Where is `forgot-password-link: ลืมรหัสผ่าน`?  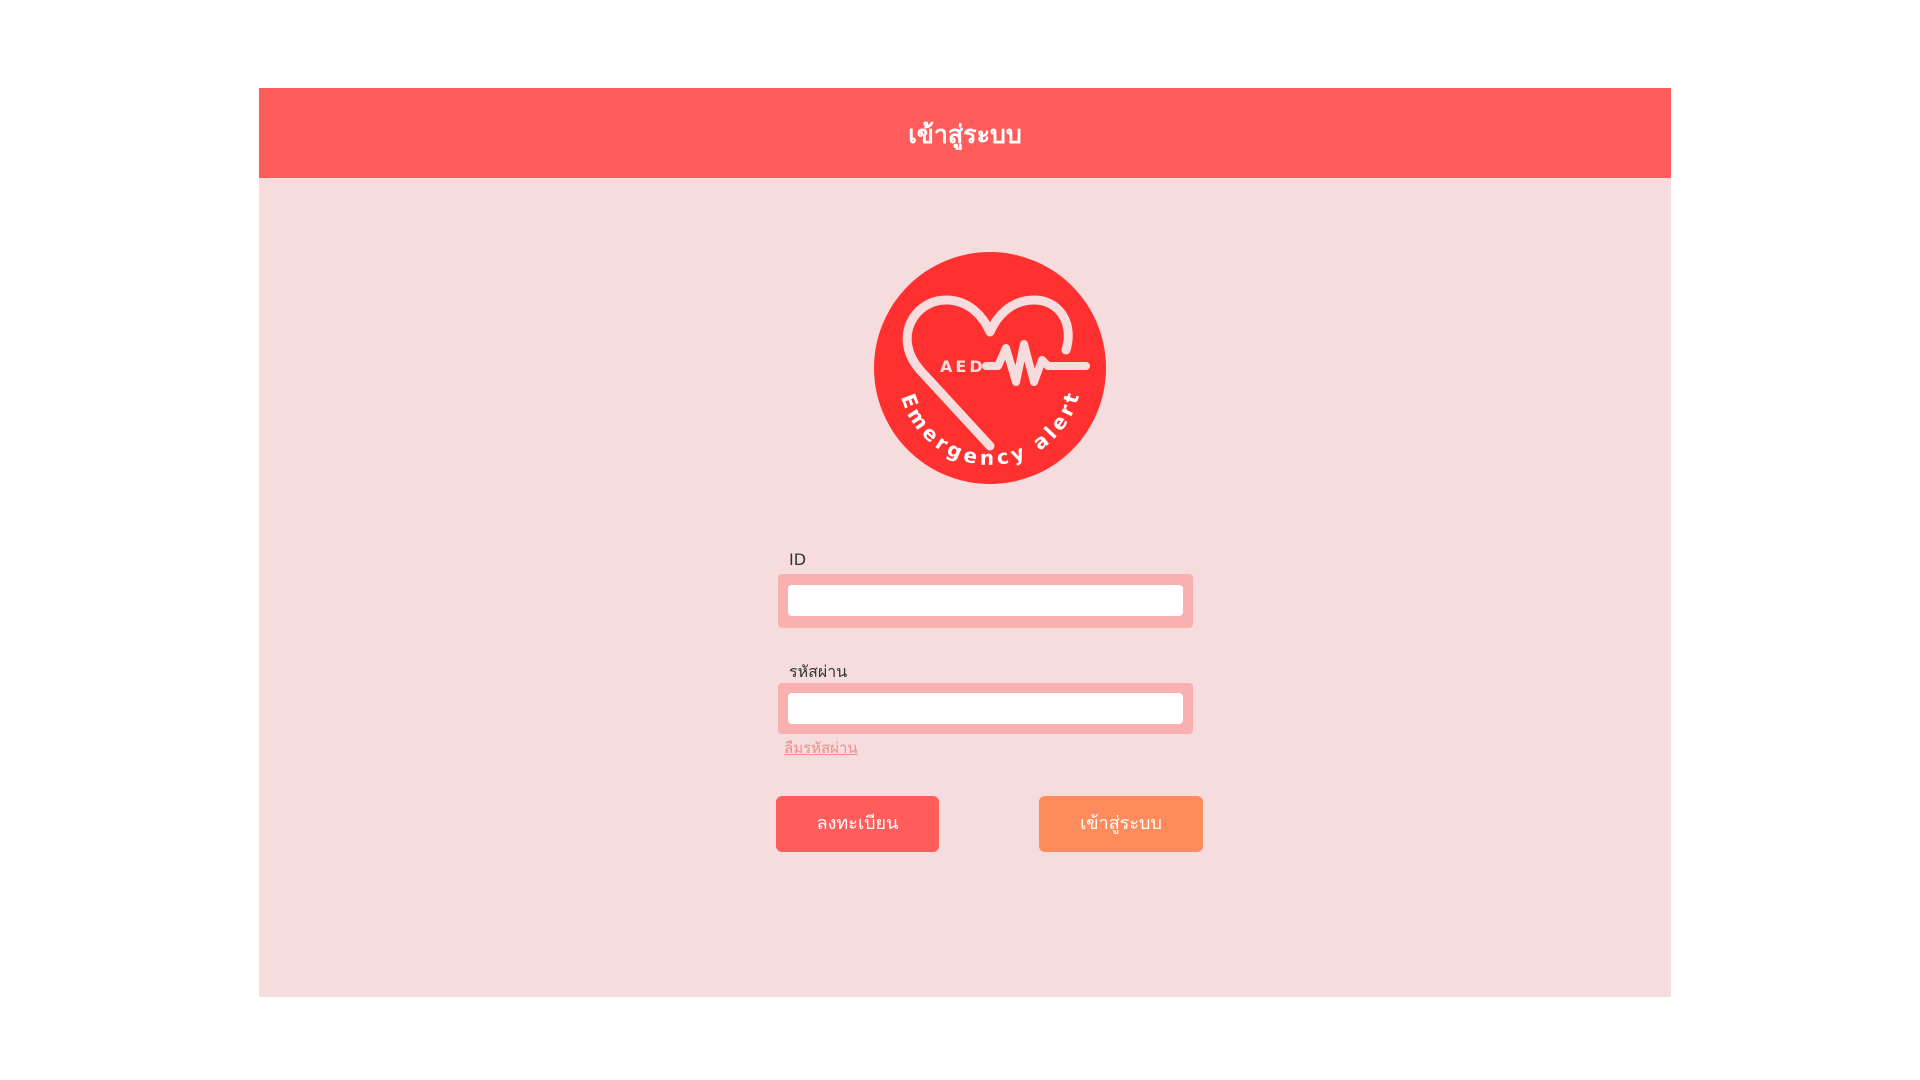
forgot-password-link: ลืมรหัสผ่าน is located at coordinates (821, 748).